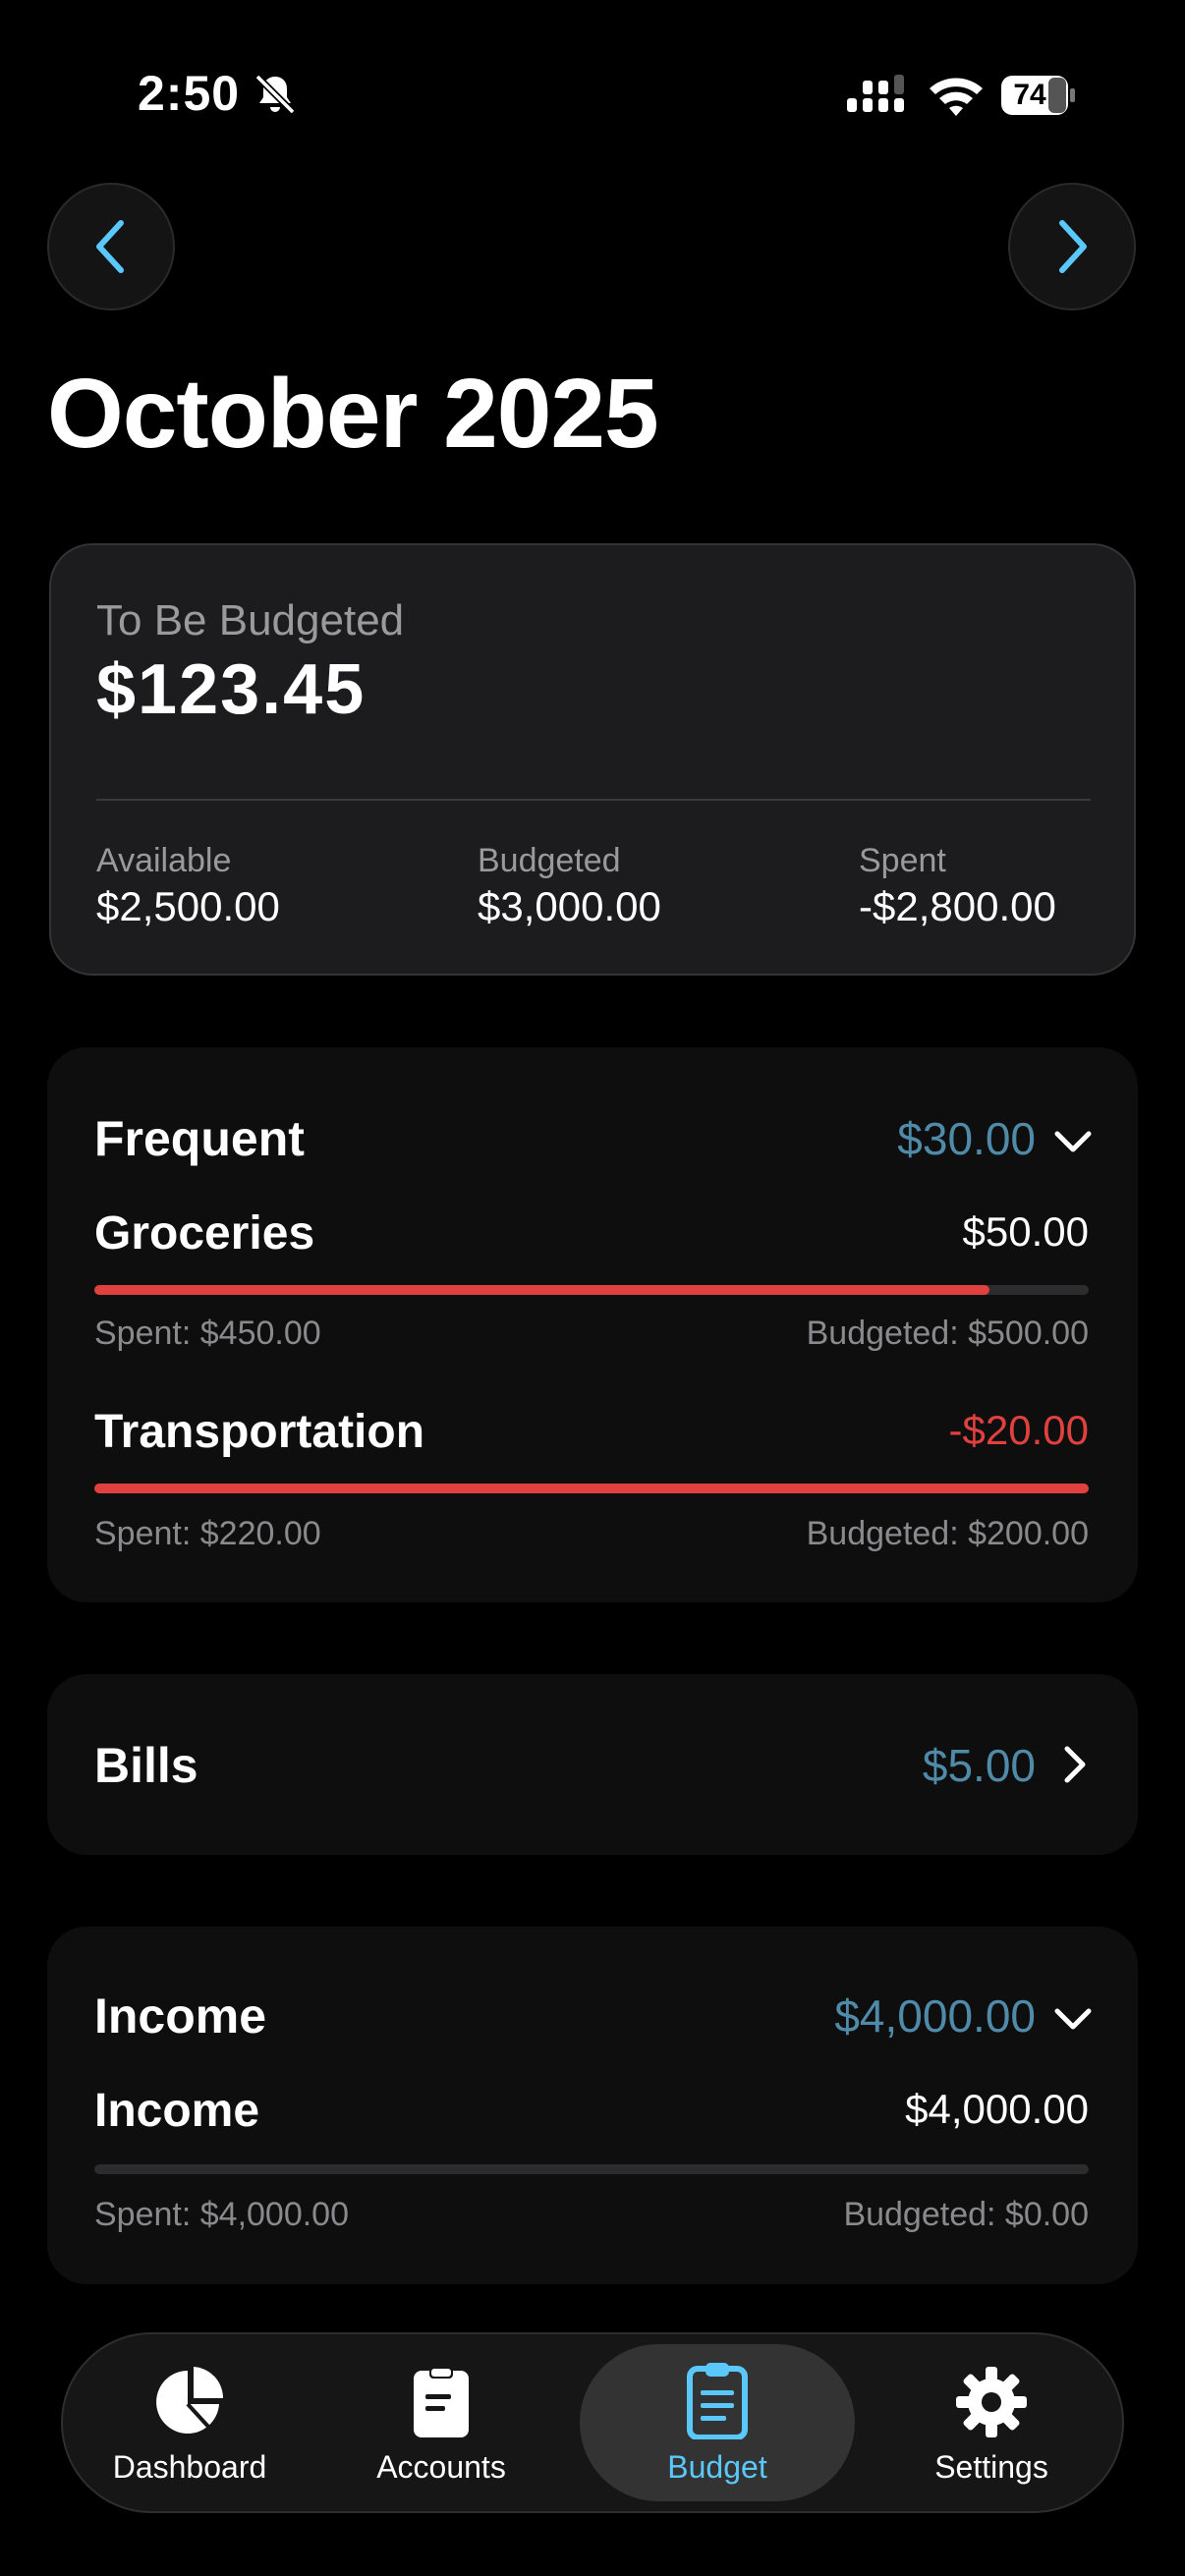 This screenshot has height=2576, width=1185. Describe the element at coordinates (717, 2466) in the screenshot. I see `tab-label: Budget` at that location.